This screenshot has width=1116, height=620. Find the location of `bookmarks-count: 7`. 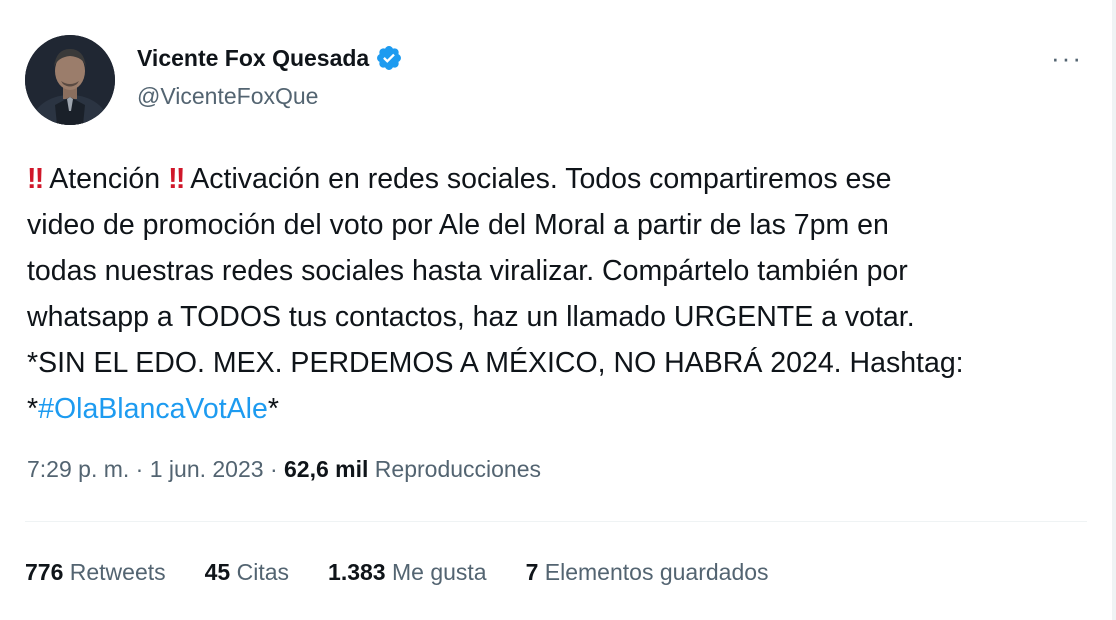

bookmarks-count: 7 is located at coordinates (532, 572).